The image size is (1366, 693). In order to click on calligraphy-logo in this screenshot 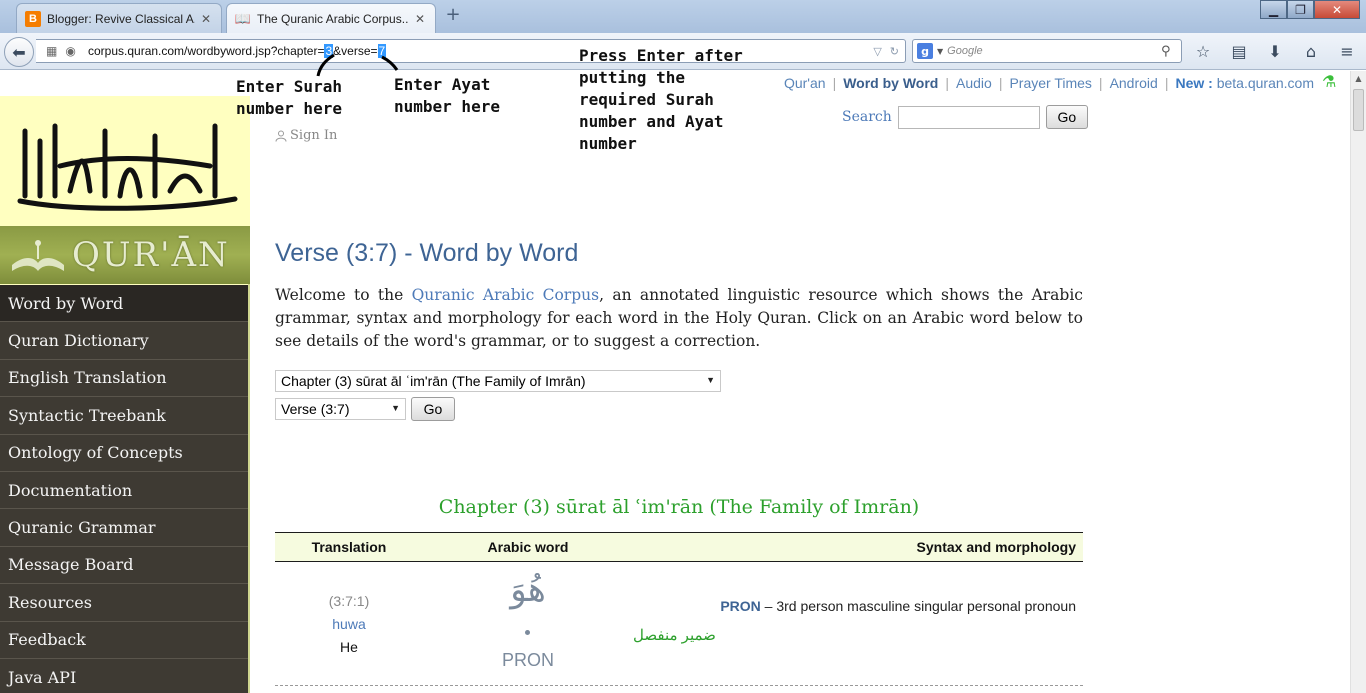, I will do `click(125, 161)`.